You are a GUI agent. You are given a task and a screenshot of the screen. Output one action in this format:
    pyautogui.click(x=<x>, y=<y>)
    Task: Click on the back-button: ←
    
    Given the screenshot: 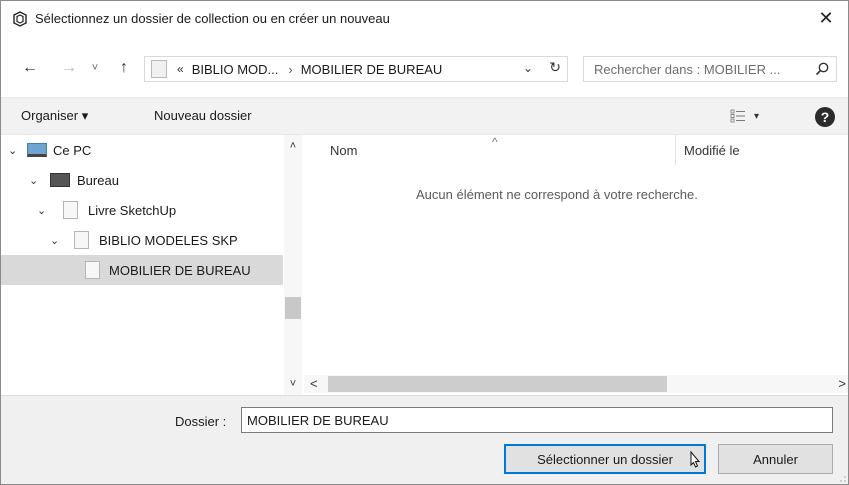 What is the action you would take?
    pyautogui.click(x=30, y=68)
    